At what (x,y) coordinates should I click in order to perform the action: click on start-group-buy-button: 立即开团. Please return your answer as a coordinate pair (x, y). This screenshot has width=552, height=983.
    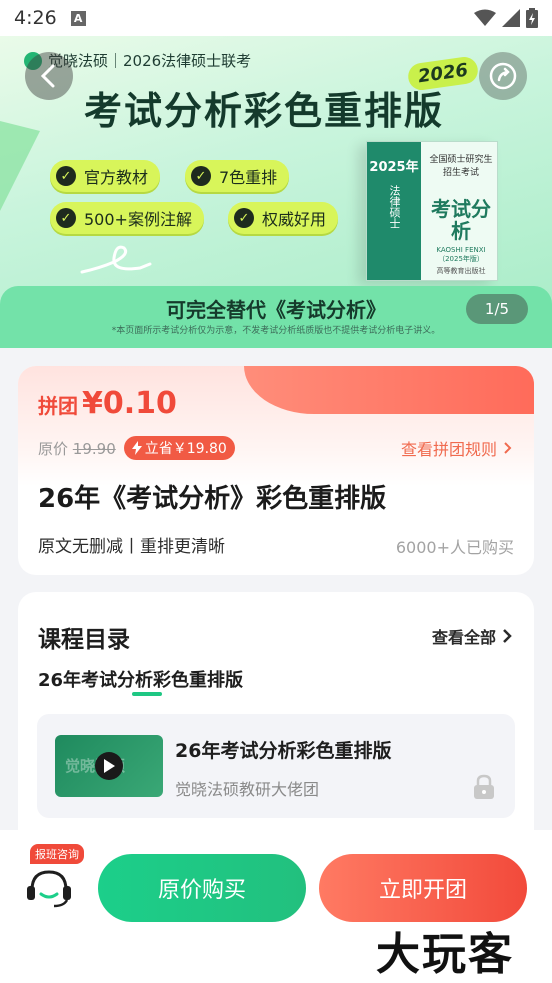
    Looking at the image, I should click on (423, 888).